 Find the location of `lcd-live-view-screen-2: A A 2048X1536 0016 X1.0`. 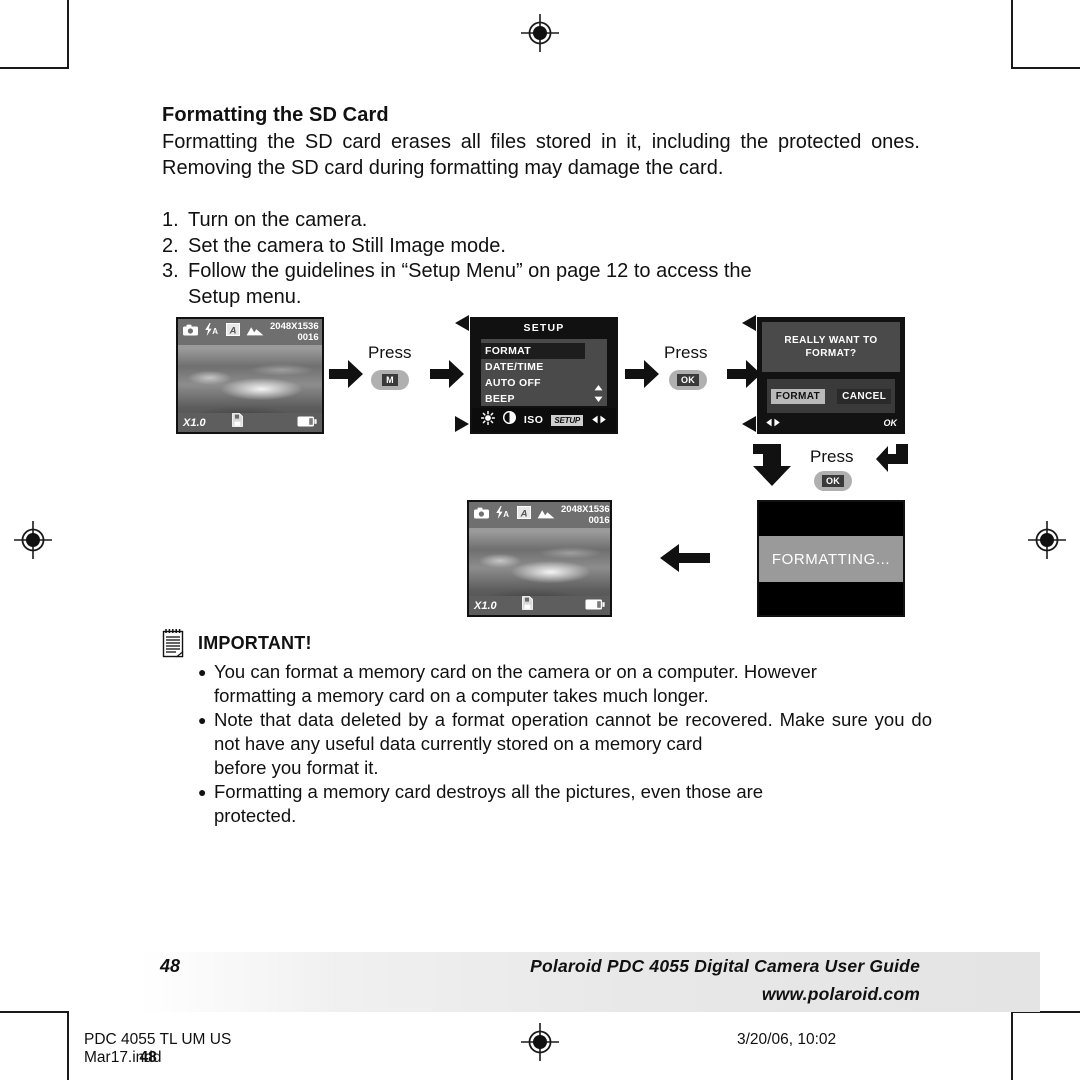

lcd-live-view-screen-2: A A 2048X1536 0016 X1.0 is located at coordinates (539, 558).